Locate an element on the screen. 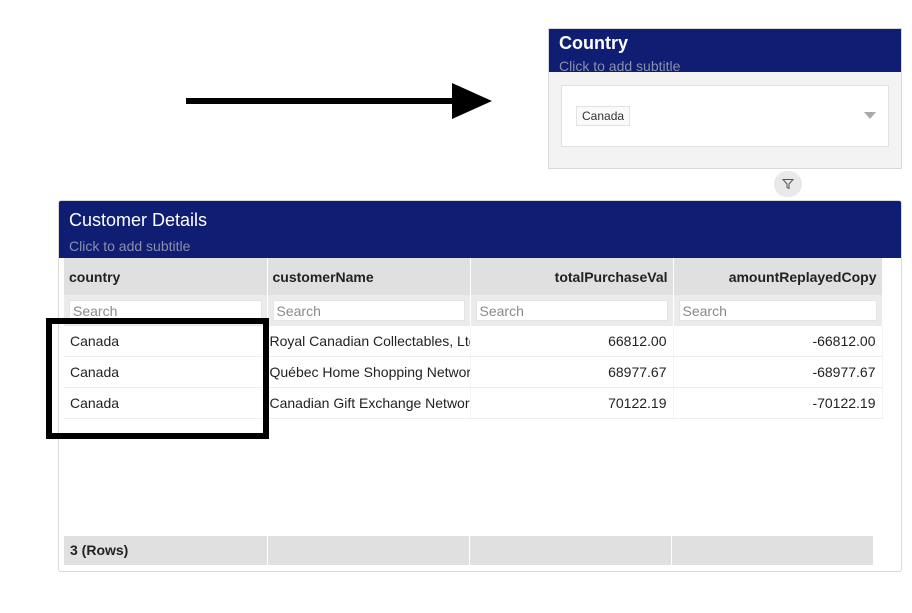 This screenshot has width=912, height=613. country-select: Canada is located at coordinates (725, 116).